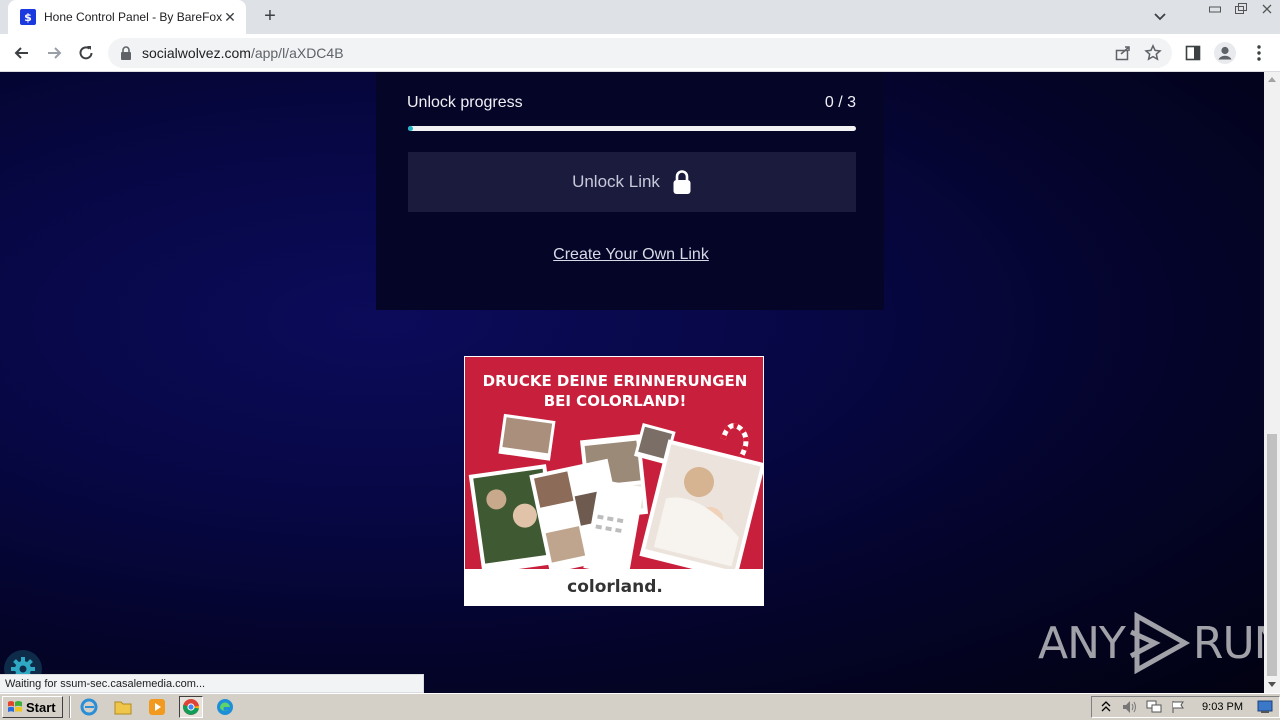 Image resolution: width=1280 pixels, height=720 pixels. What do you see at coordinates (614, 587) in the screenshot?
I see `ad-brand-logo: colorland.` at bounding box center [614, 587].